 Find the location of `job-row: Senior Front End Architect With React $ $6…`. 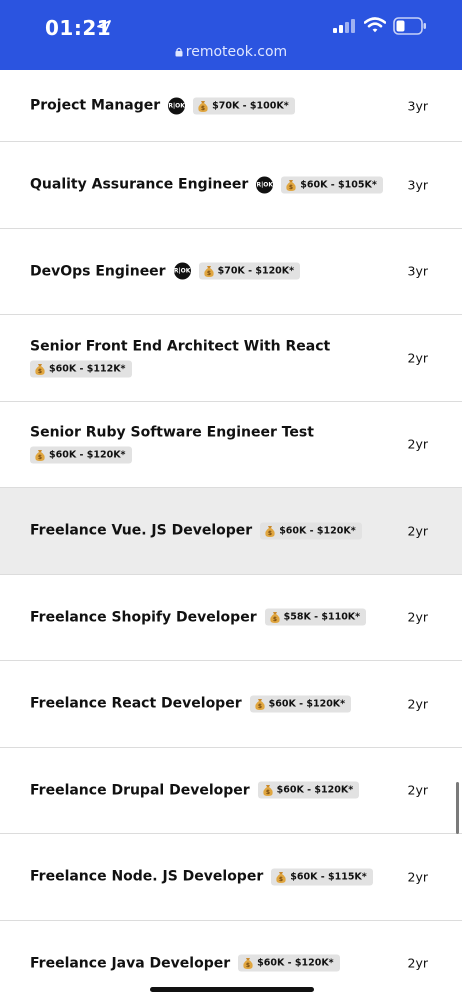

job-row: Senior Front End Architect With React $ $6… is located at coordinates (231, 358).